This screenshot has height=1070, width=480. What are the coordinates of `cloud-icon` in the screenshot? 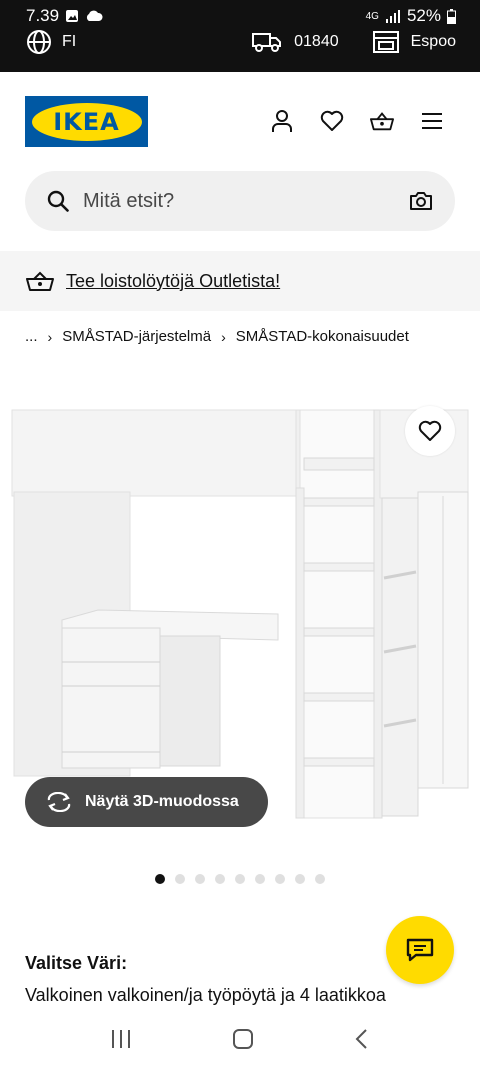 It's located at (95, 15).